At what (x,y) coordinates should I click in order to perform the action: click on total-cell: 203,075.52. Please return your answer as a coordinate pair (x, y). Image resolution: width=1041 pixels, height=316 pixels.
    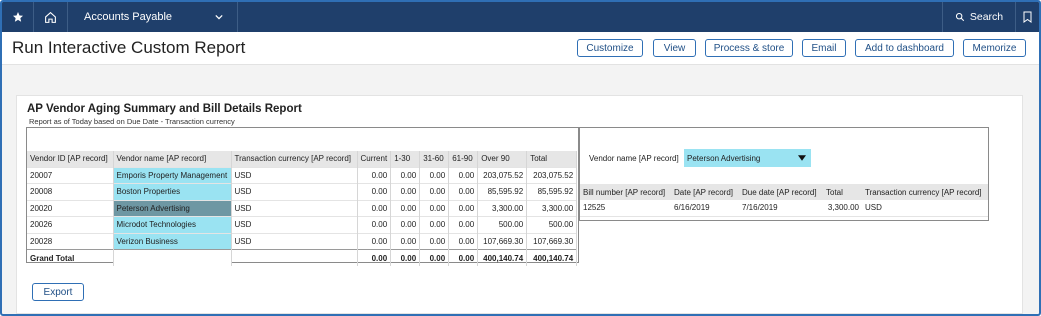
    Looking at the image, I should click on (552, 175).